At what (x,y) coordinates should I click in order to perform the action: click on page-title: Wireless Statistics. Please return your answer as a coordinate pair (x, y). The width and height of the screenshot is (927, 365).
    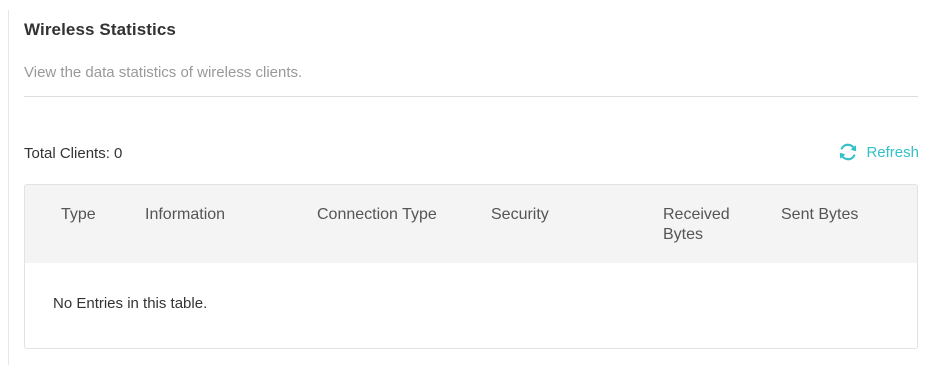
    Looking at the image, I should click on (100, 29).